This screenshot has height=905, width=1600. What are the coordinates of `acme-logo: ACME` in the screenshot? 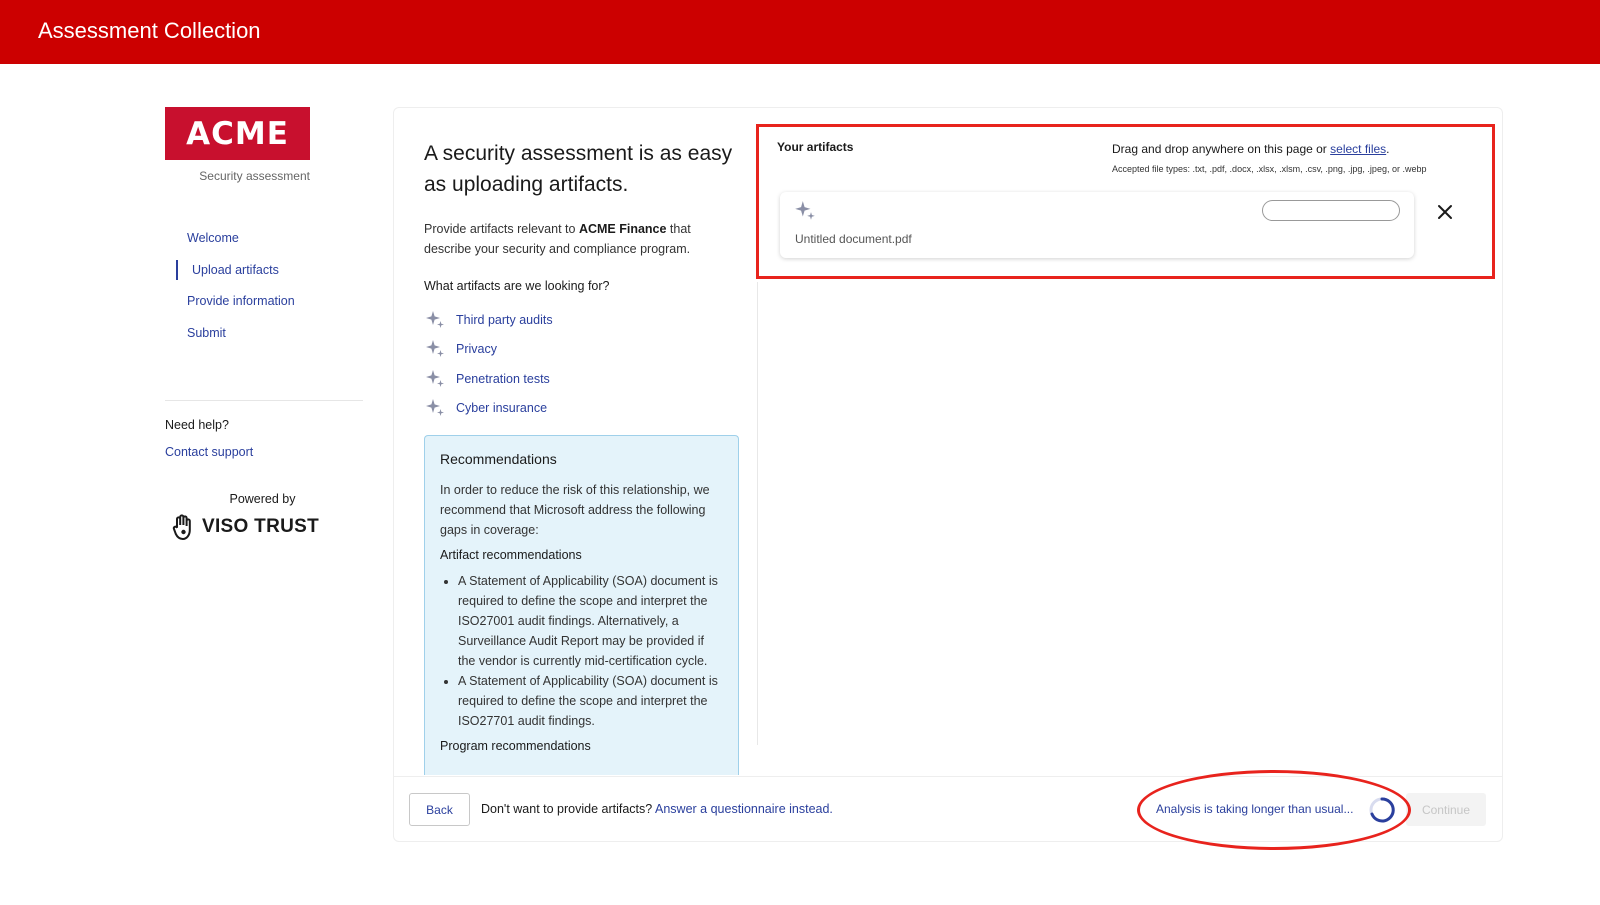 It's located at (237, 133).